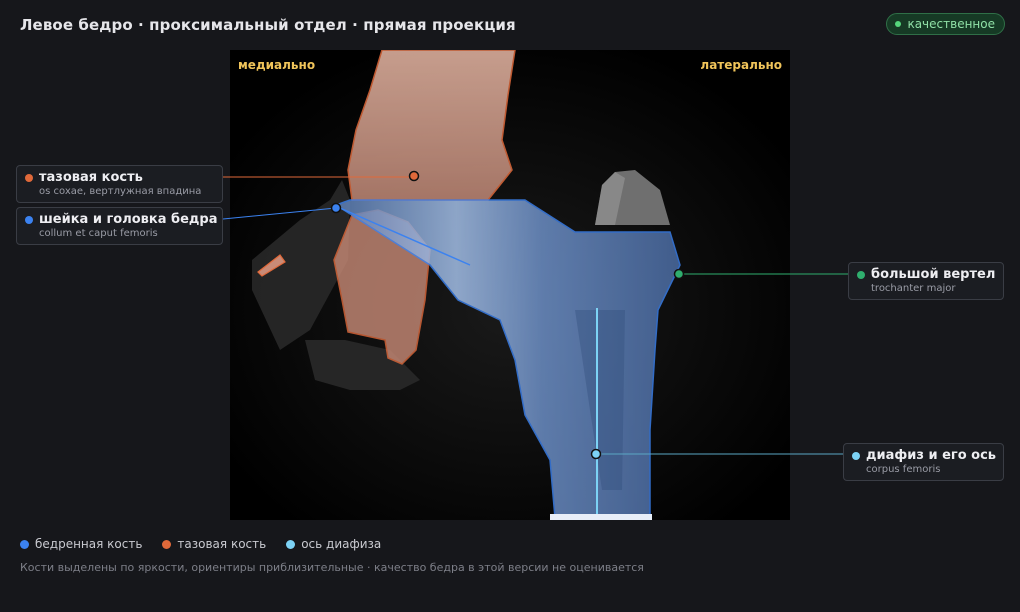  Describe the element at coordinates (29, 177) in the screenshot. I see `pelvis-dot-icon` at that location.